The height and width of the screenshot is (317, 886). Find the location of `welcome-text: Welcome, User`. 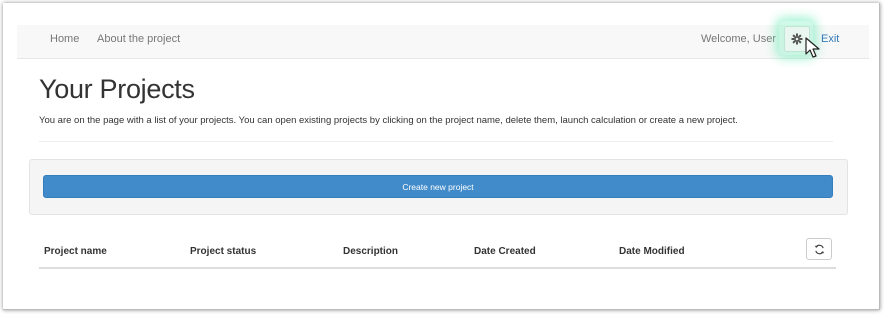

welcome-text: Welcome, User is located at coordinates (738, 39).